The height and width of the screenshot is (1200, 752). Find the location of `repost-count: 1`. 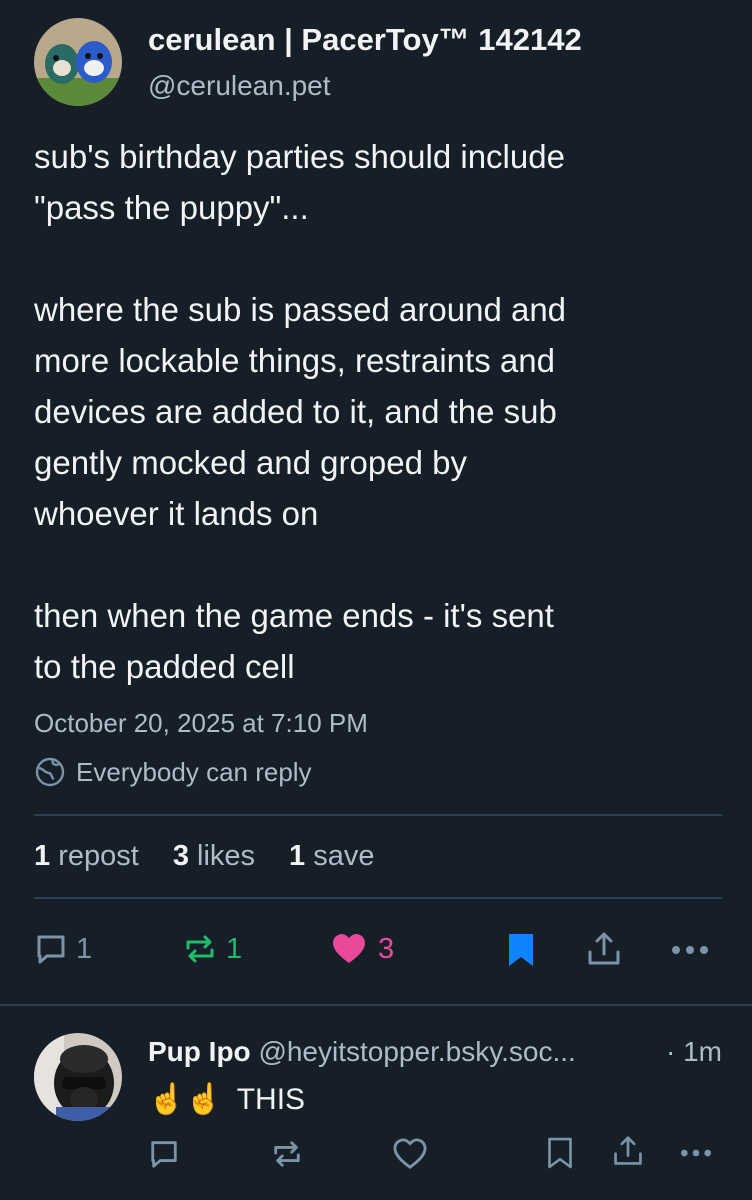

repost-count: 1 is located at coordinates (234, 948).